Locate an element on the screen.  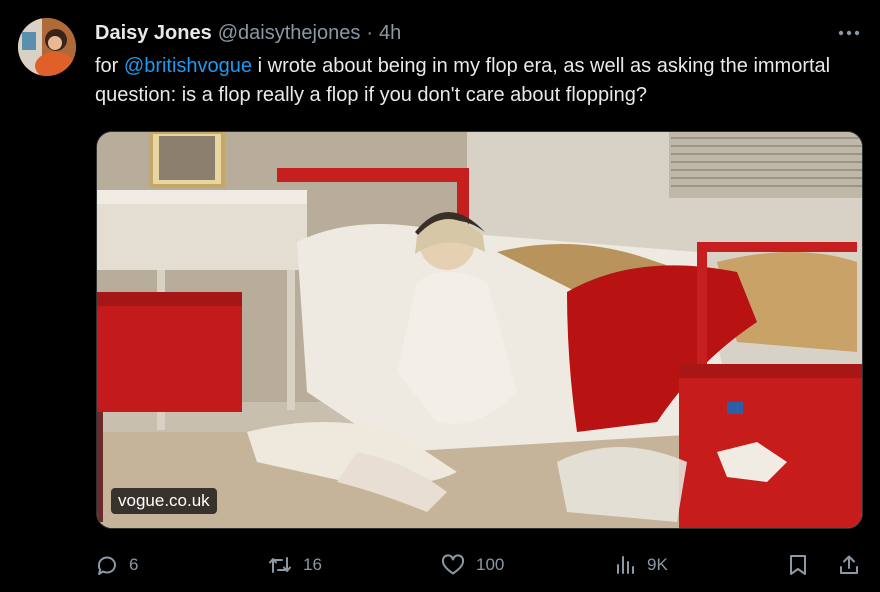
share-icon is located at coordinates (849, 564).